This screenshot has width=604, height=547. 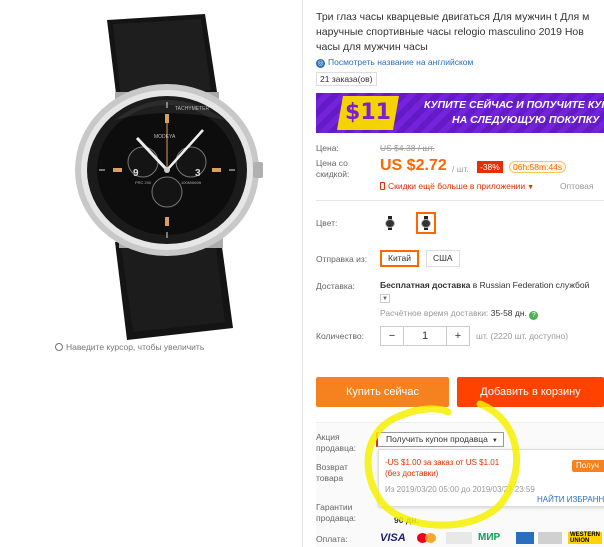 I want to click on translate-title-link: ◎ Посмотреть название на английском, so click(x=394, y=62).